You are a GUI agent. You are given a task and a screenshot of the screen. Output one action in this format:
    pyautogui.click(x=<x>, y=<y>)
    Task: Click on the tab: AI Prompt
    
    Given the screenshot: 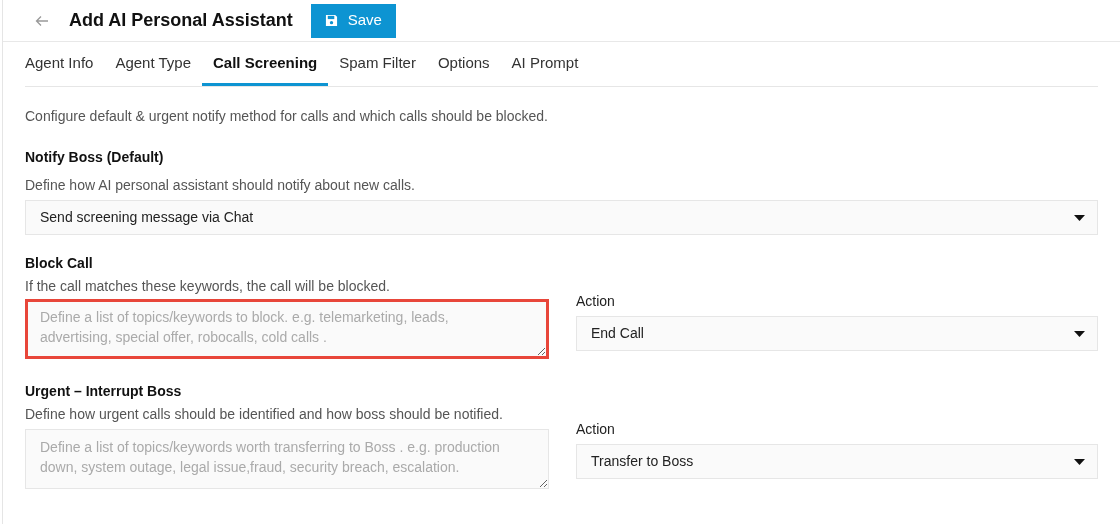 What is the action you would take?
    pyautogui.click(x=545, y=64)
    